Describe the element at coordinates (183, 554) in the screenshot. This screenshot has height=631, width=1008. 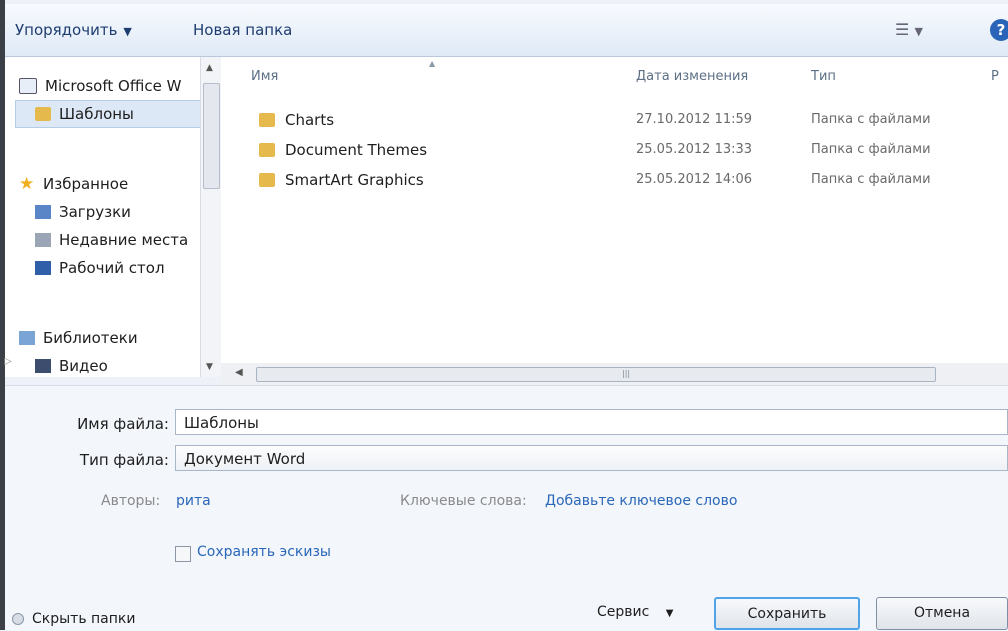
I see `save-thumbnails-checkbox` at that location.